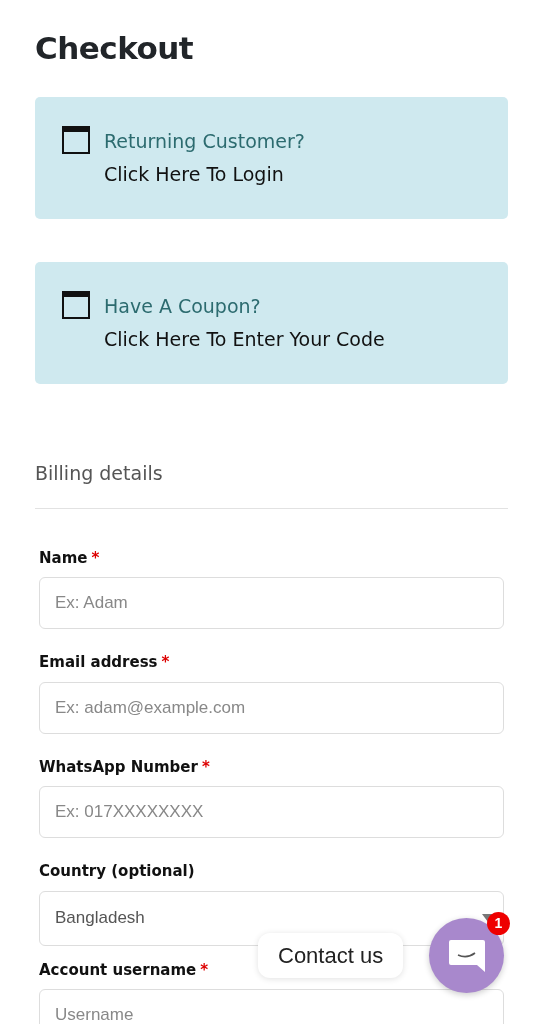 The image size is (543, 1024). What do you see at coordinates (124, 767) in the screenshot?
I see `field-label: WhatsApp Number *` at bounding box center [124, 767].